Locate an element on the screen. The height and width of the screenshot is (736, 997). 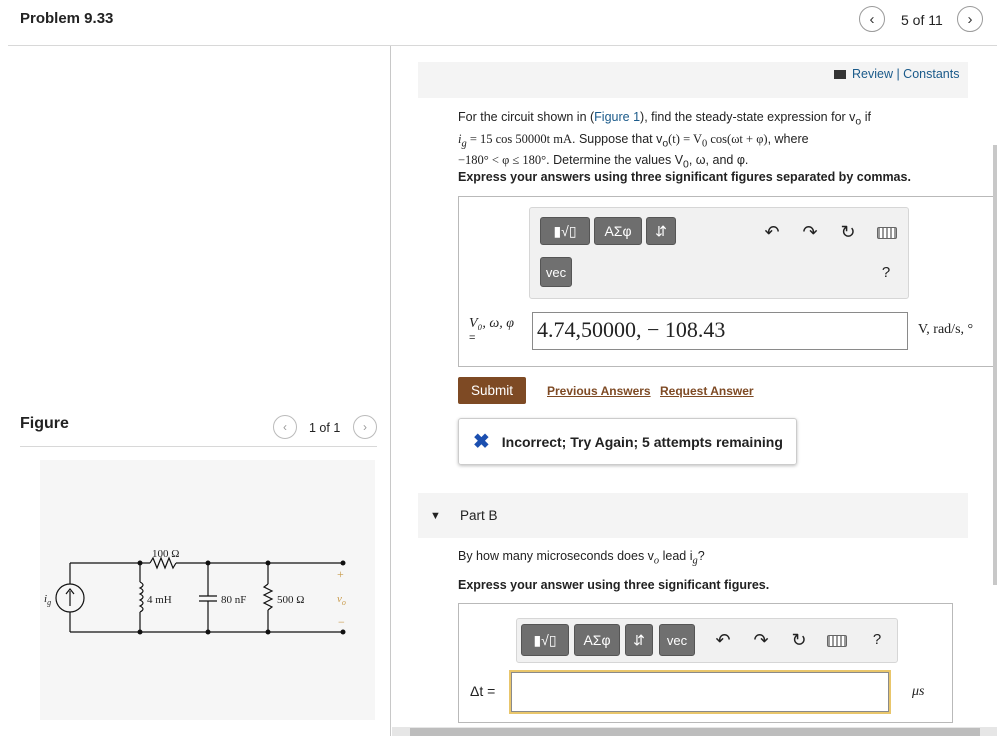
output-minus: − is located at coordinates (341, 622).